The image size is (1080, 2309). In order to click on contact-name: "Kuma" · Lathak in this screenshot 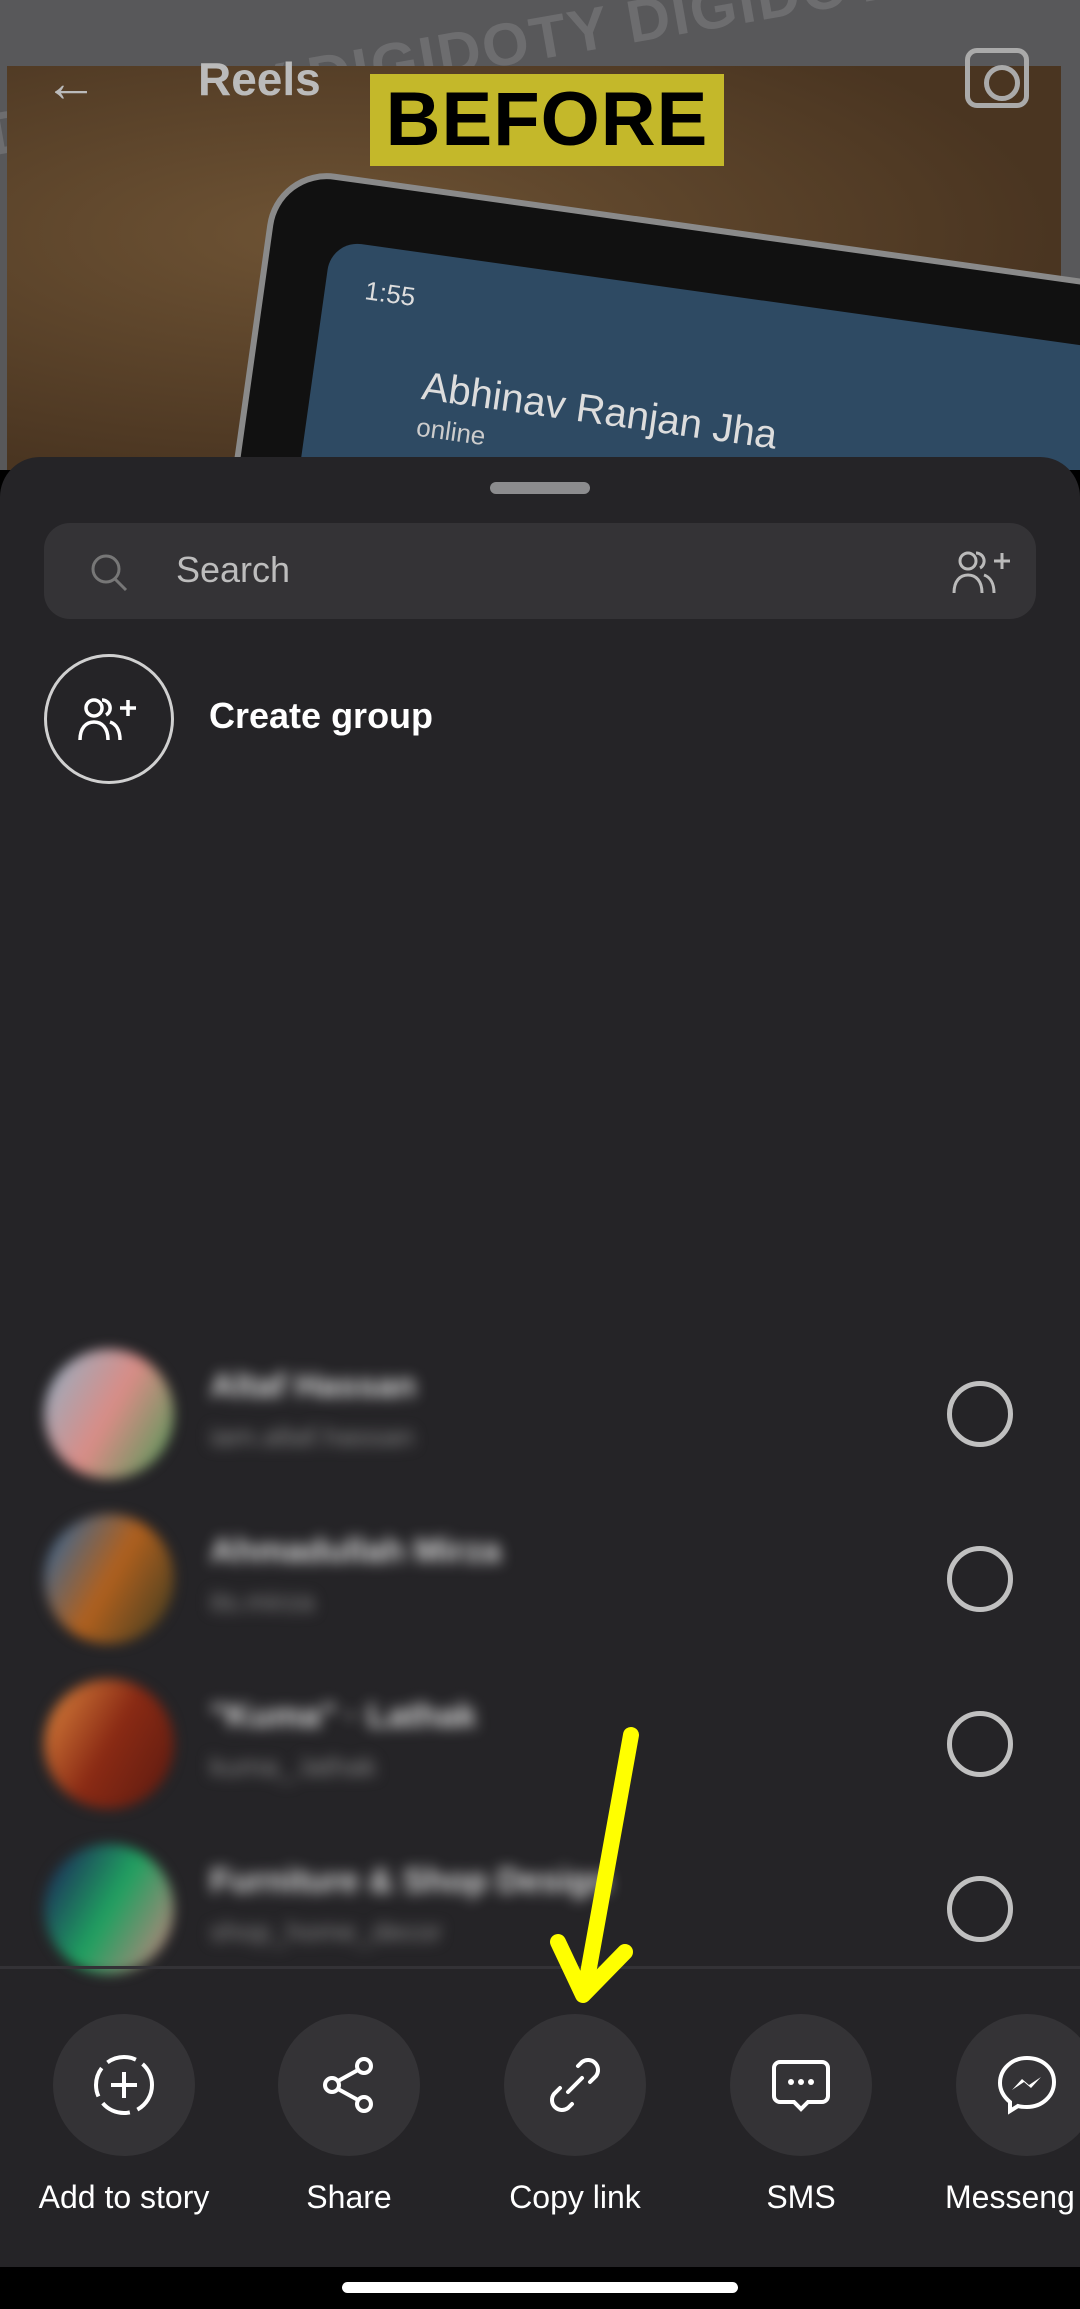, I will do `click(343, 1716)`.